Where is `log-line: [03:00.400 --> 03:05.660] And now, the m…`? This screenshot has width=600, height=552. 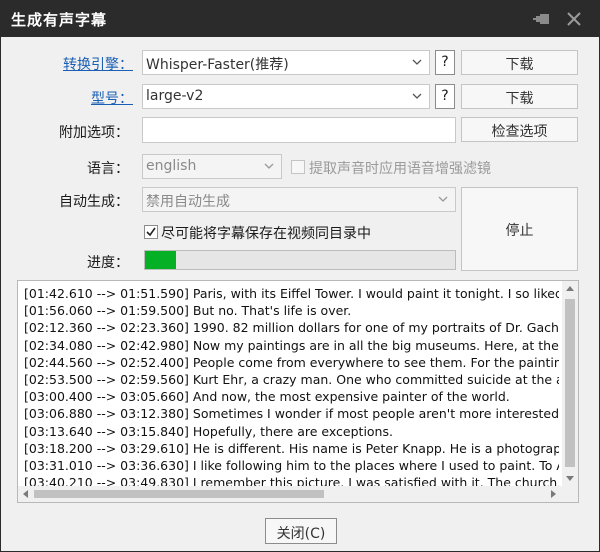
log-line: [03:00.400 --> 03:05.660] And now, the m… is located at coordinates (267, 397).